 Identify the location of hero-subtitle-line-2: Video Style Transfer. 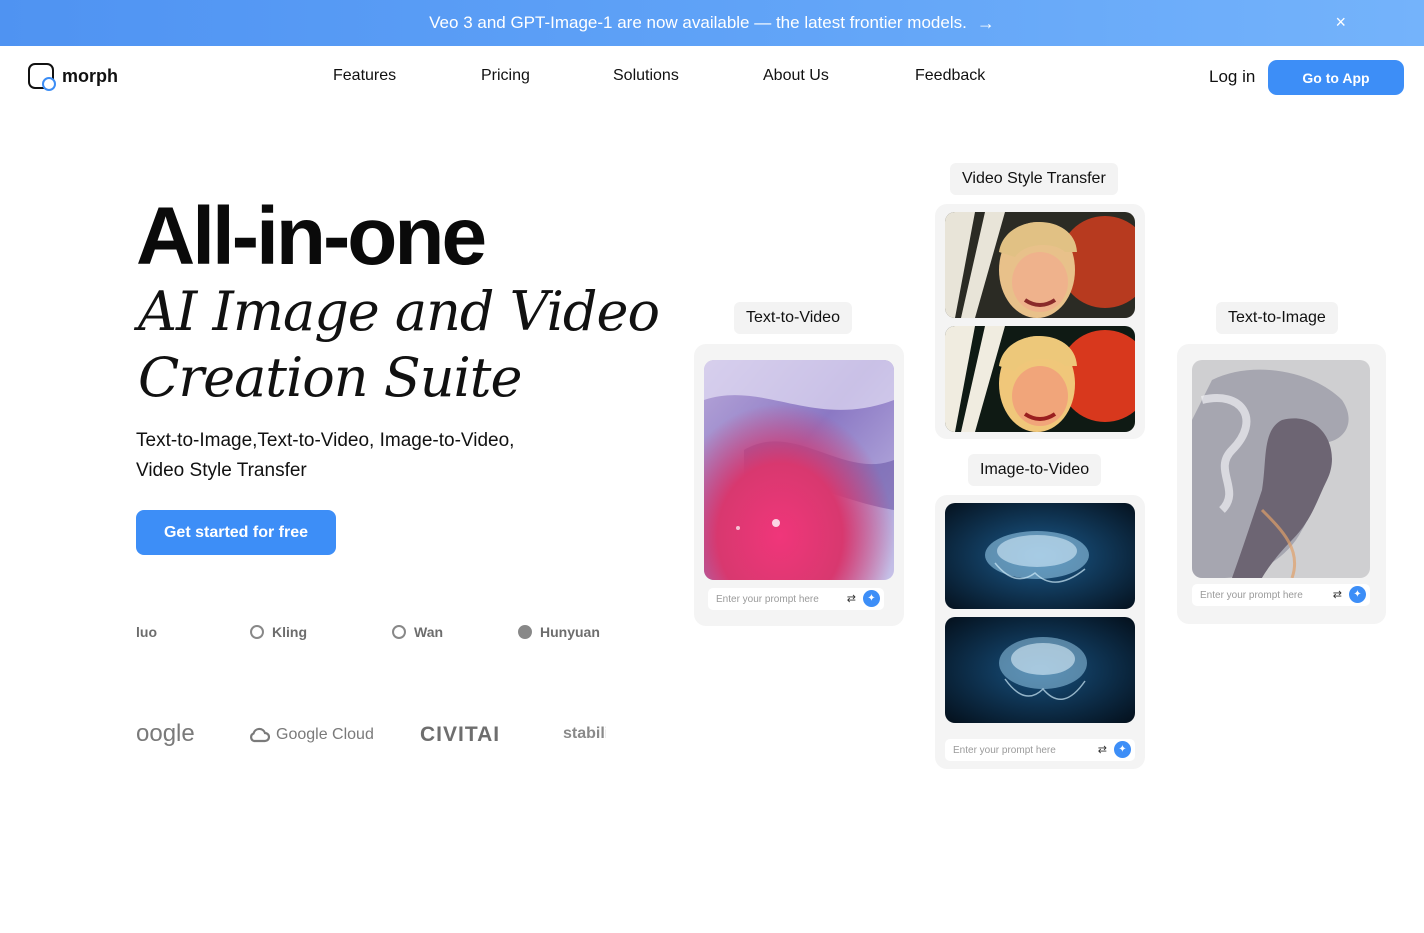
(221, 470).